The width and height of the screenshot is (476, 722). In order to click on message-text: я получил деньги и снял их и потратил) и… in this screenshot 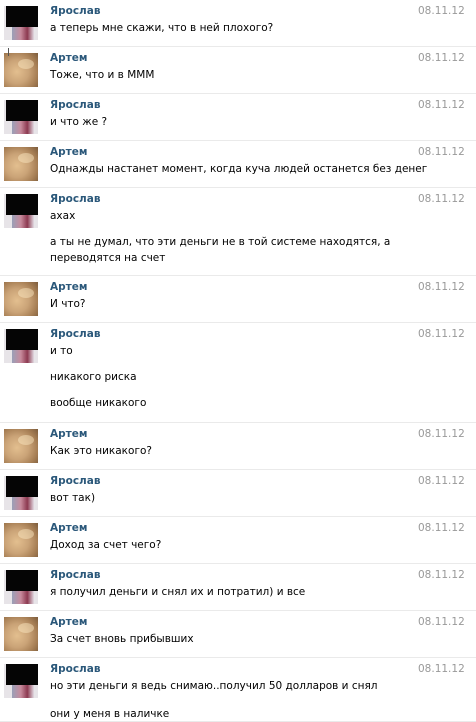, I will do `click(178, 592)`.